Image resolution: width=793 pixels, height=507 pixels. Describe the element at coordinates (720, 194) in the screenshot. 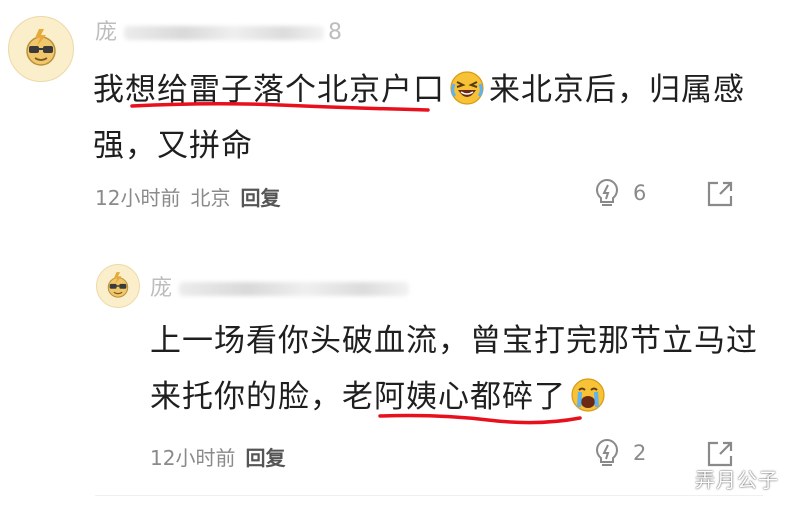

I see `share-icon` at that location.